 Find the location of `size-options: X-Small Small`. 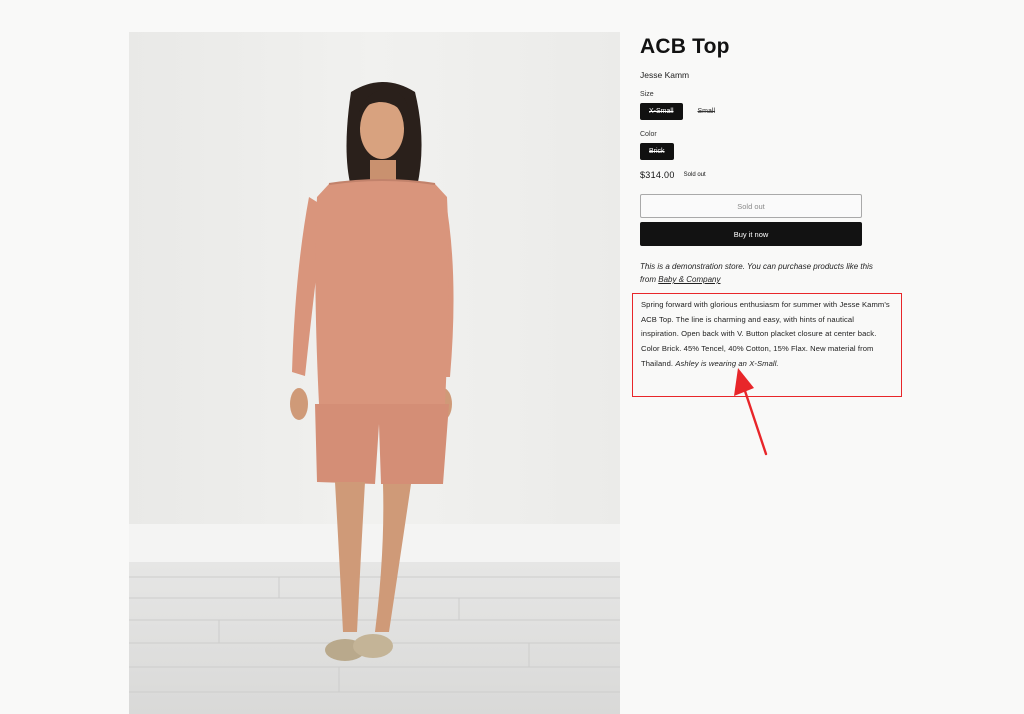

size-options: X-Small Small is located at coordinates (771, 111).